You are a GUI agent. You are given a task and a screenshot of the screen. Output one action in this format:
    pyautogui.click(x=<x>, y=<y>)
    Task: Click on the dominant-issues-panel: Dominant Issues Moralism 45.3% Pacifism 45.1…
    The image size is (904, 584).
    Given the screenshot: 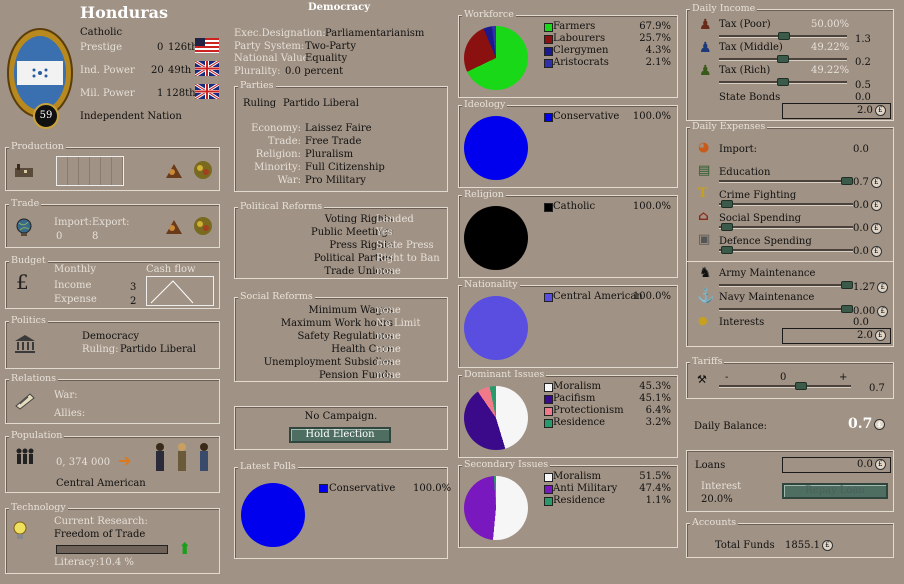 What is the action you would take?
    pyautogui.click(x=568, y=413)
    